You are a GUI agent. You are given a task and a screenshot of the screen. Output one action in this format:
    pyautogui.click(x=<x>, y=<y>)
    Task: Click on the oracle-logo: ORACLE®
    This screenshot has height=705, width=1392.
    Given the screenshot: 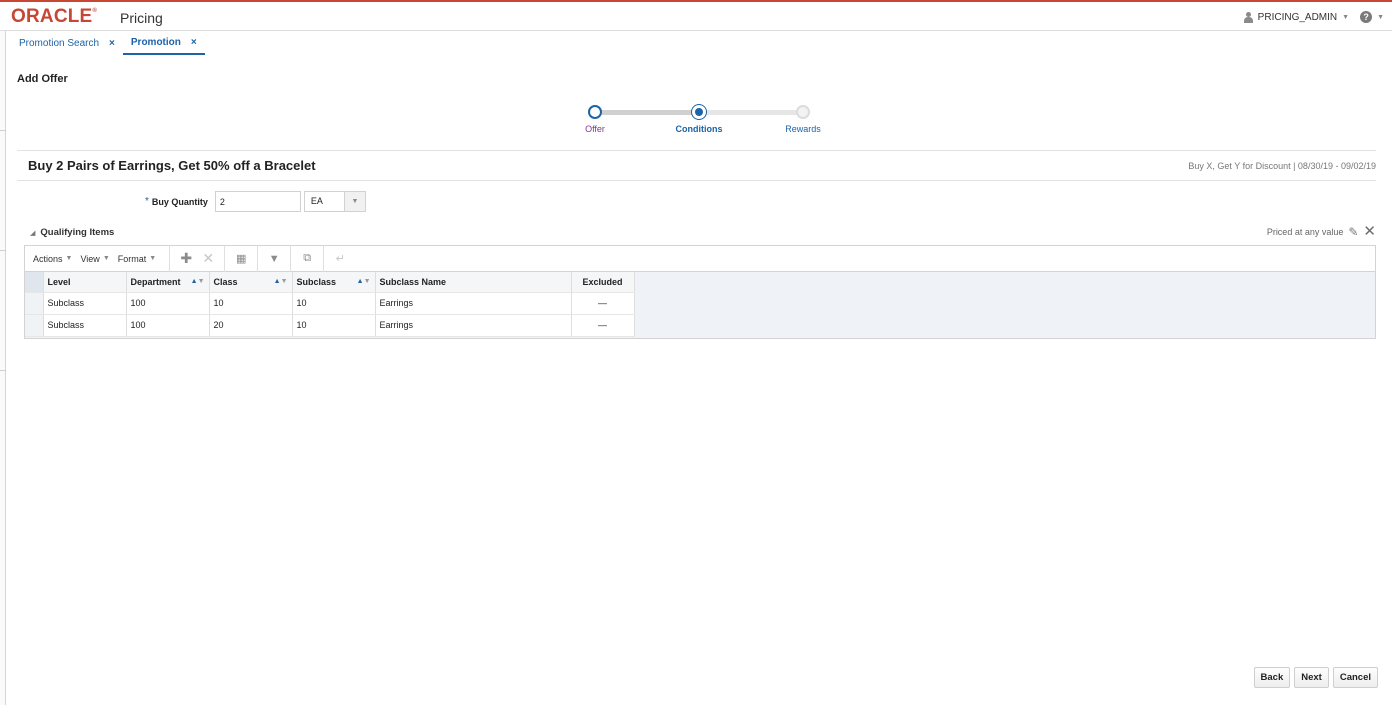 What is the action you would take?
    pyautogui.click(x=54, y=16)
    